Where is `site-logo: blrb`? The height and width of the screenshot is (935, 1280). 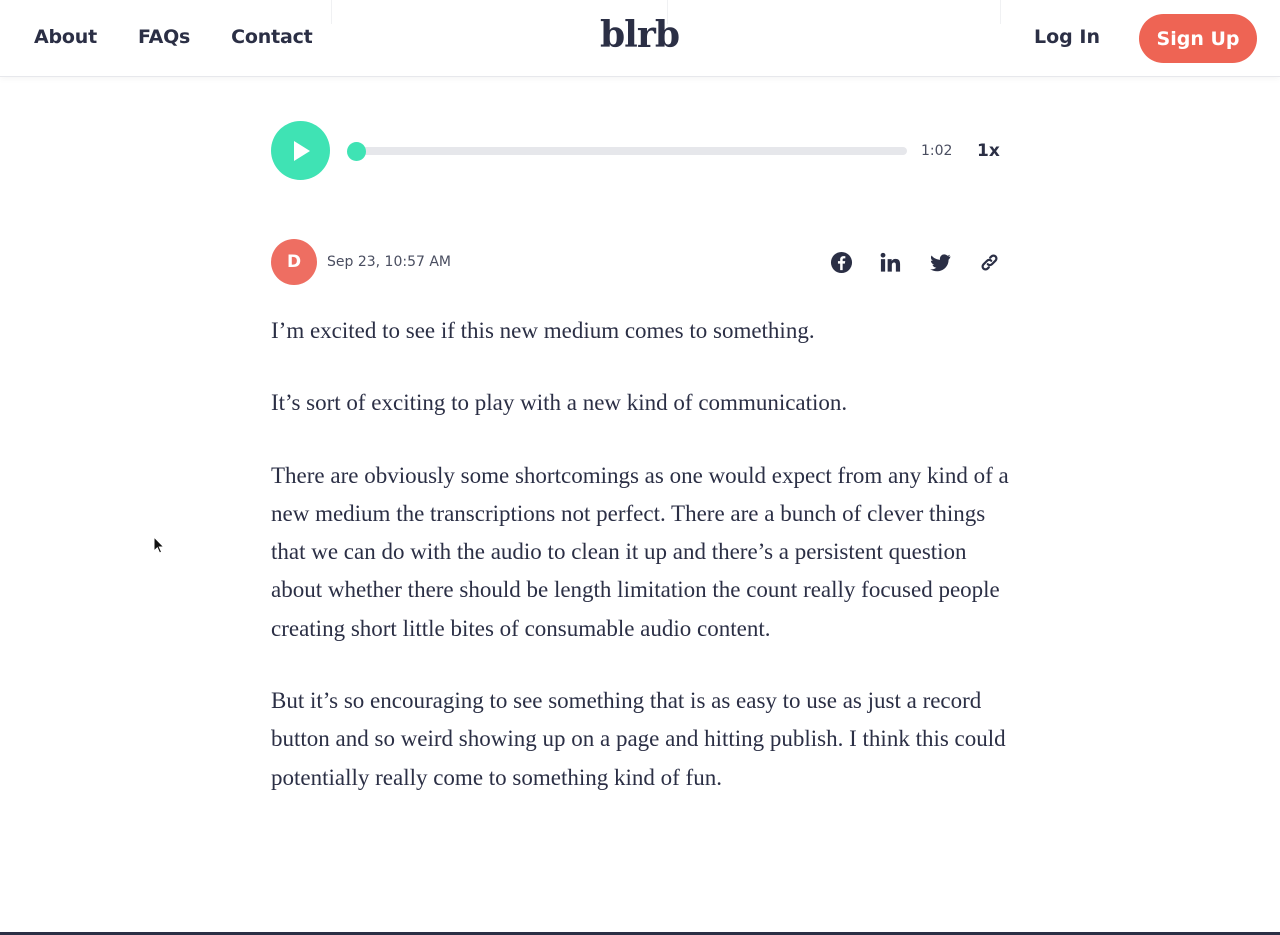
site-logo: blrb is located at coordinates (640, 35).